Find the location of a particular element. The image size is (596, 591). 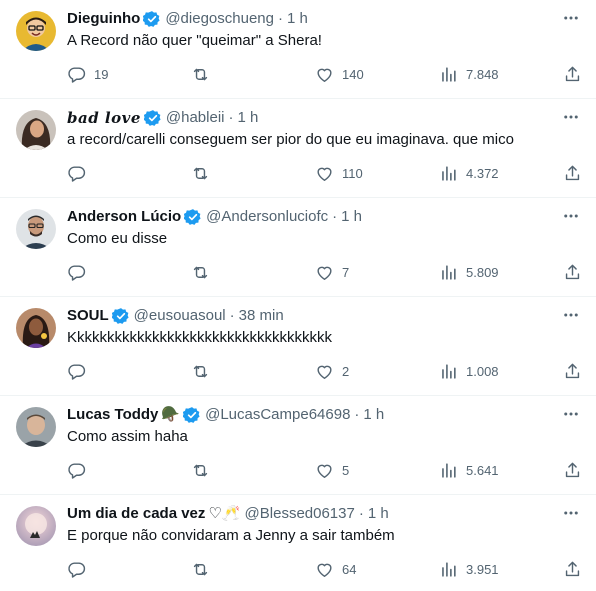

author-handle: @LucasCampe64698 is located at coordinates (277, 415).